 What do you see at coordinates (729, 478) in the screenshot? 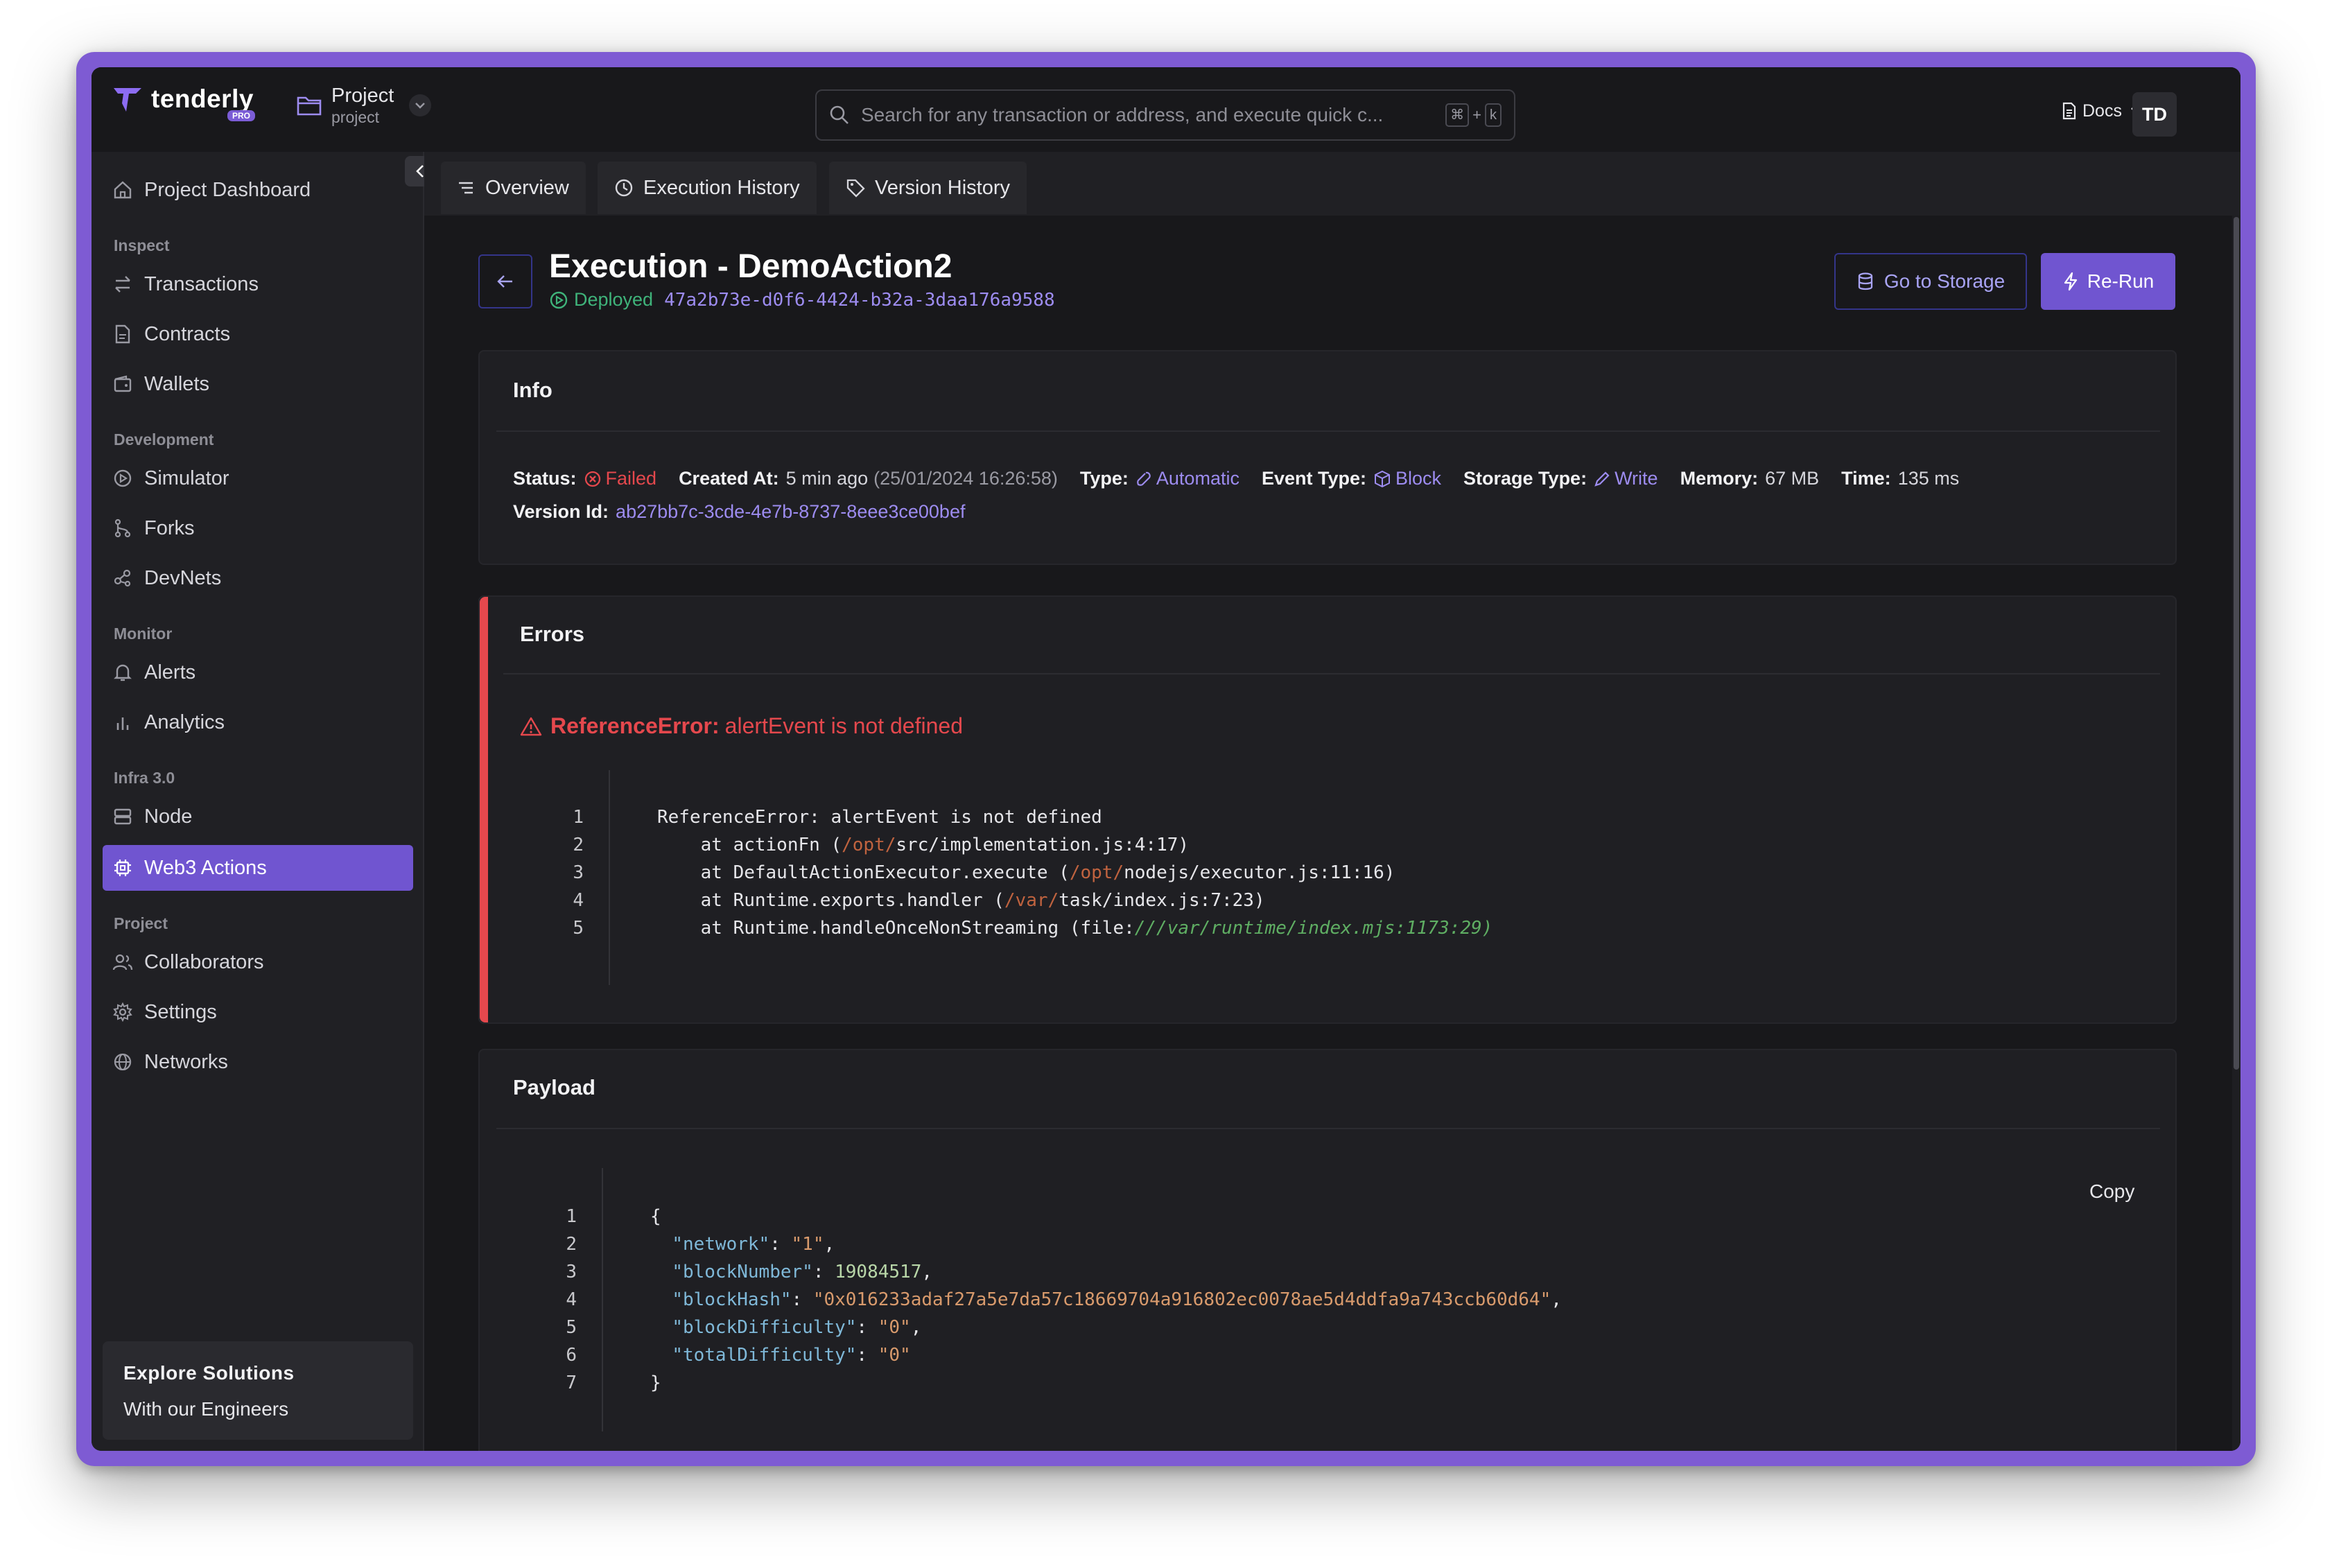
I see `created-label: Created At:` at bounding box center [729, 478].